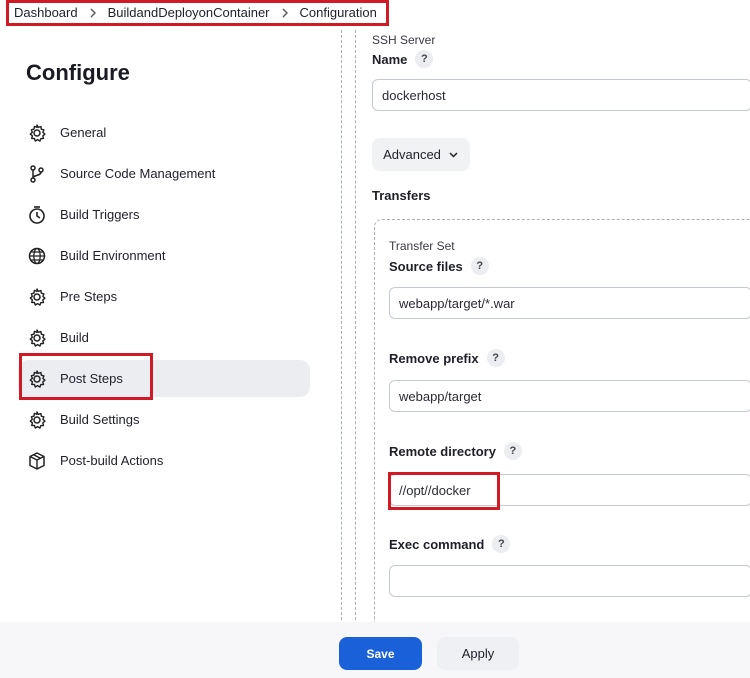  What do you see at coordinates (434, 358) in the screenshot?
I see `remove-prefix-label-text: Remove prefix` at bounding box center [434, 358].